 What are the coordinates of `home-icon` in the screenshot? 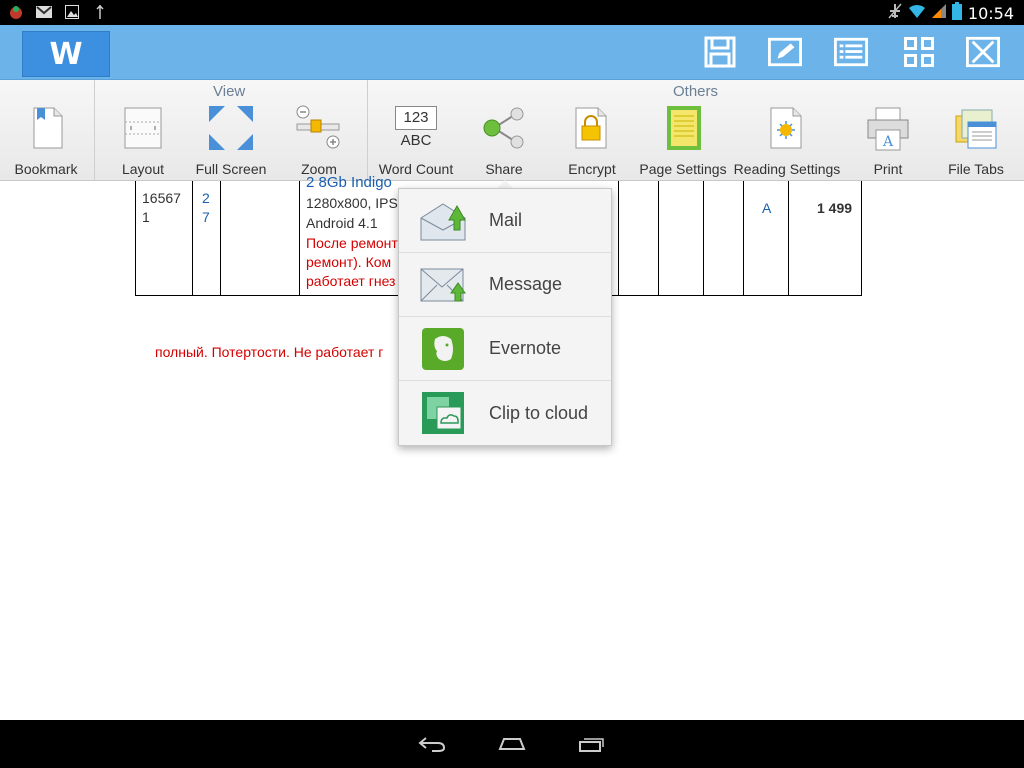 It's located at (512, 744).